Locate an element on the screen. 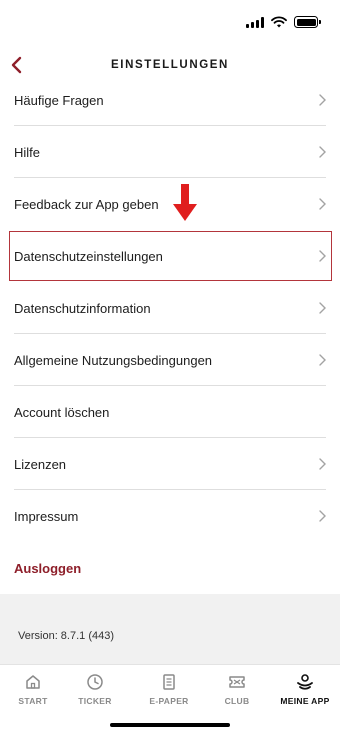  settings-item-datenschutzeinstellungen: Datenschutzeinstellungen is located at coordinates (170, 256).